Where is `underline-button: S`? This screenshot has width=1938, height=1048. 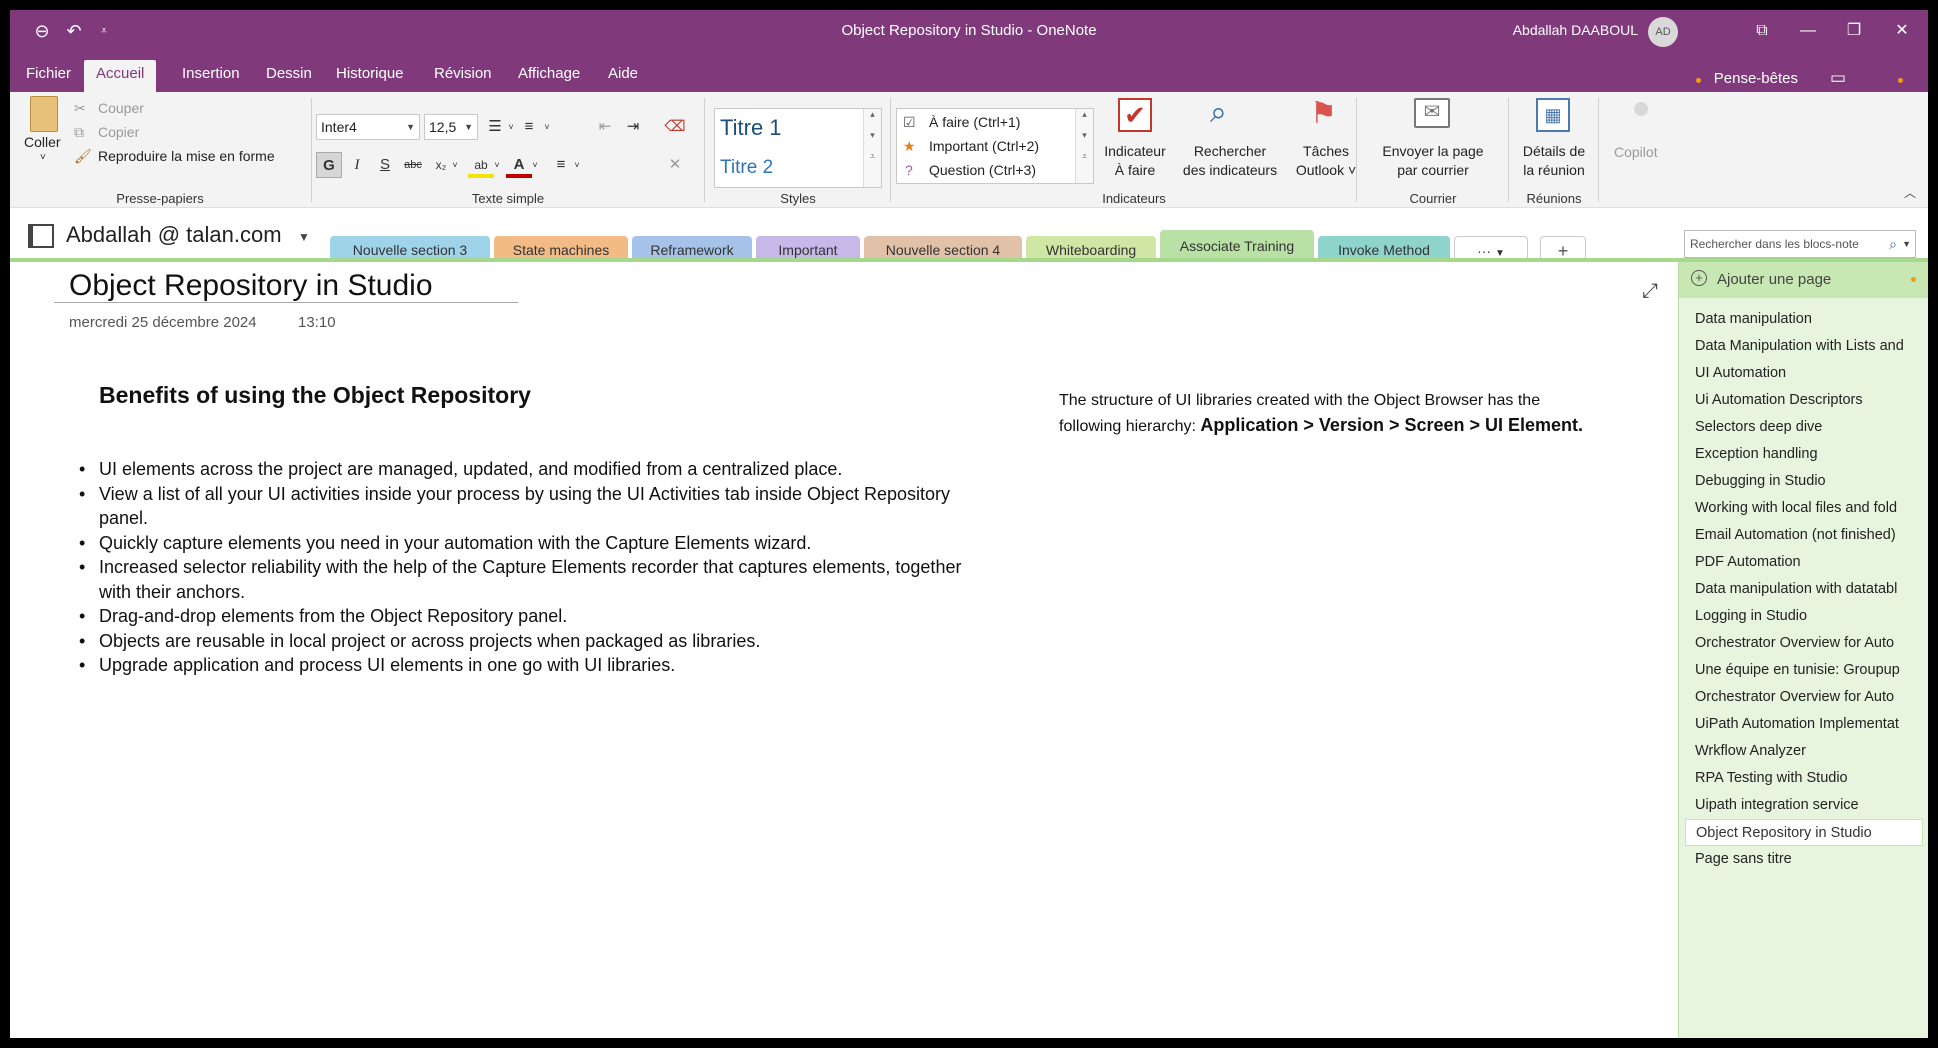
underline-button: S is located at coordinates (385, 165).